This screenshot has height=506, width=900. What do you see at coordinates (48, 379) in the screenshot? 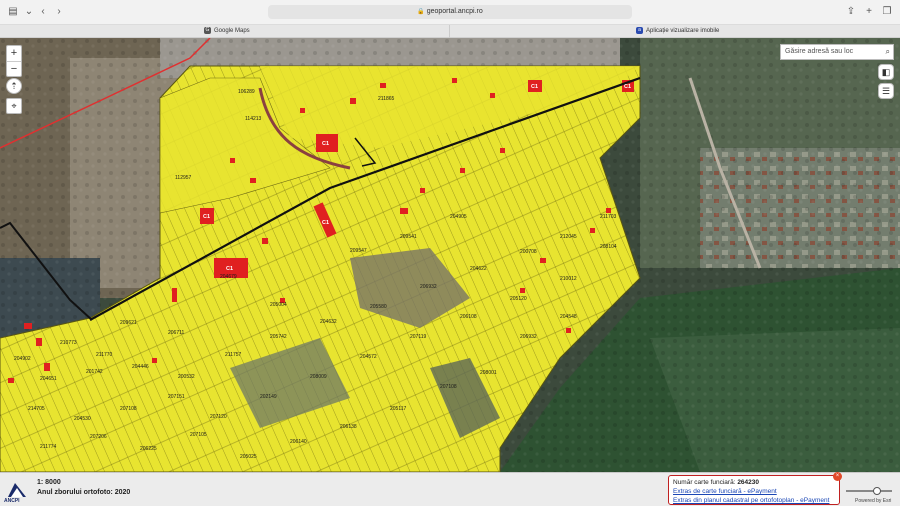
I see `parcel-number: 204651` at bounding box center [48, 379].